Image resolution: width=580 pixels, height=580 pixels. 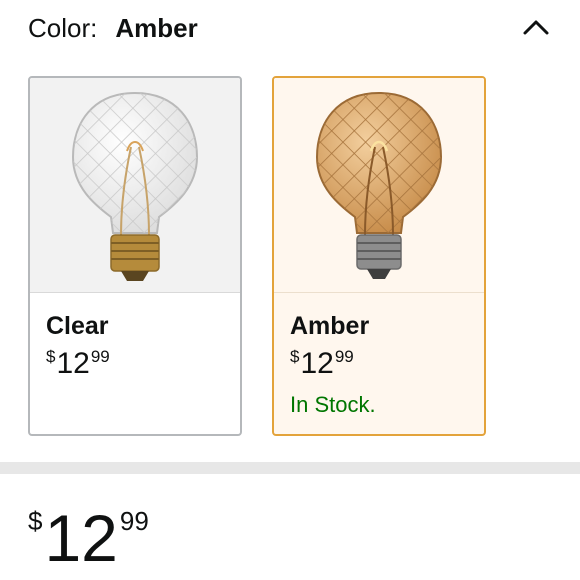 I want to click on color-label: Color:, so click(x=63, y=27).